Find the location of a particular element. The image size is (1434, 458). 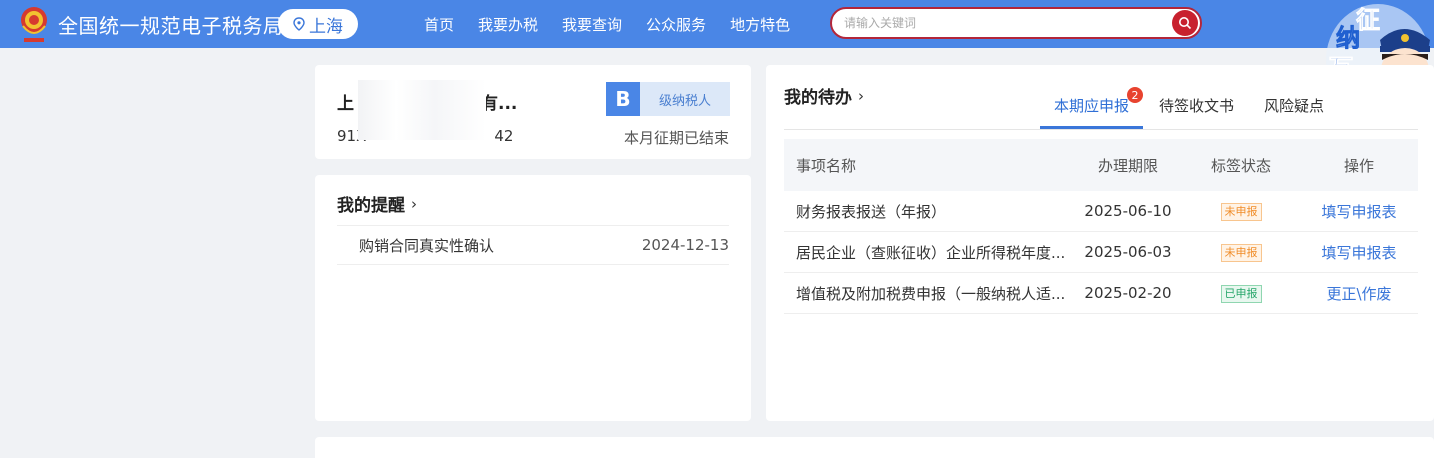

tab-label: 待签收文书 is located at coordinates (1197, 106).